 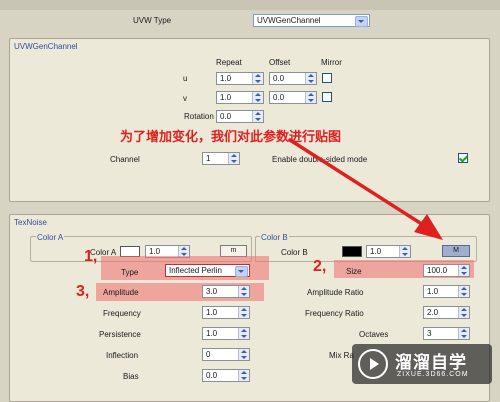 I want to click on watermark: 溜溜自学 ZIXUE.3D66.COM, so click(x=422, y=364).